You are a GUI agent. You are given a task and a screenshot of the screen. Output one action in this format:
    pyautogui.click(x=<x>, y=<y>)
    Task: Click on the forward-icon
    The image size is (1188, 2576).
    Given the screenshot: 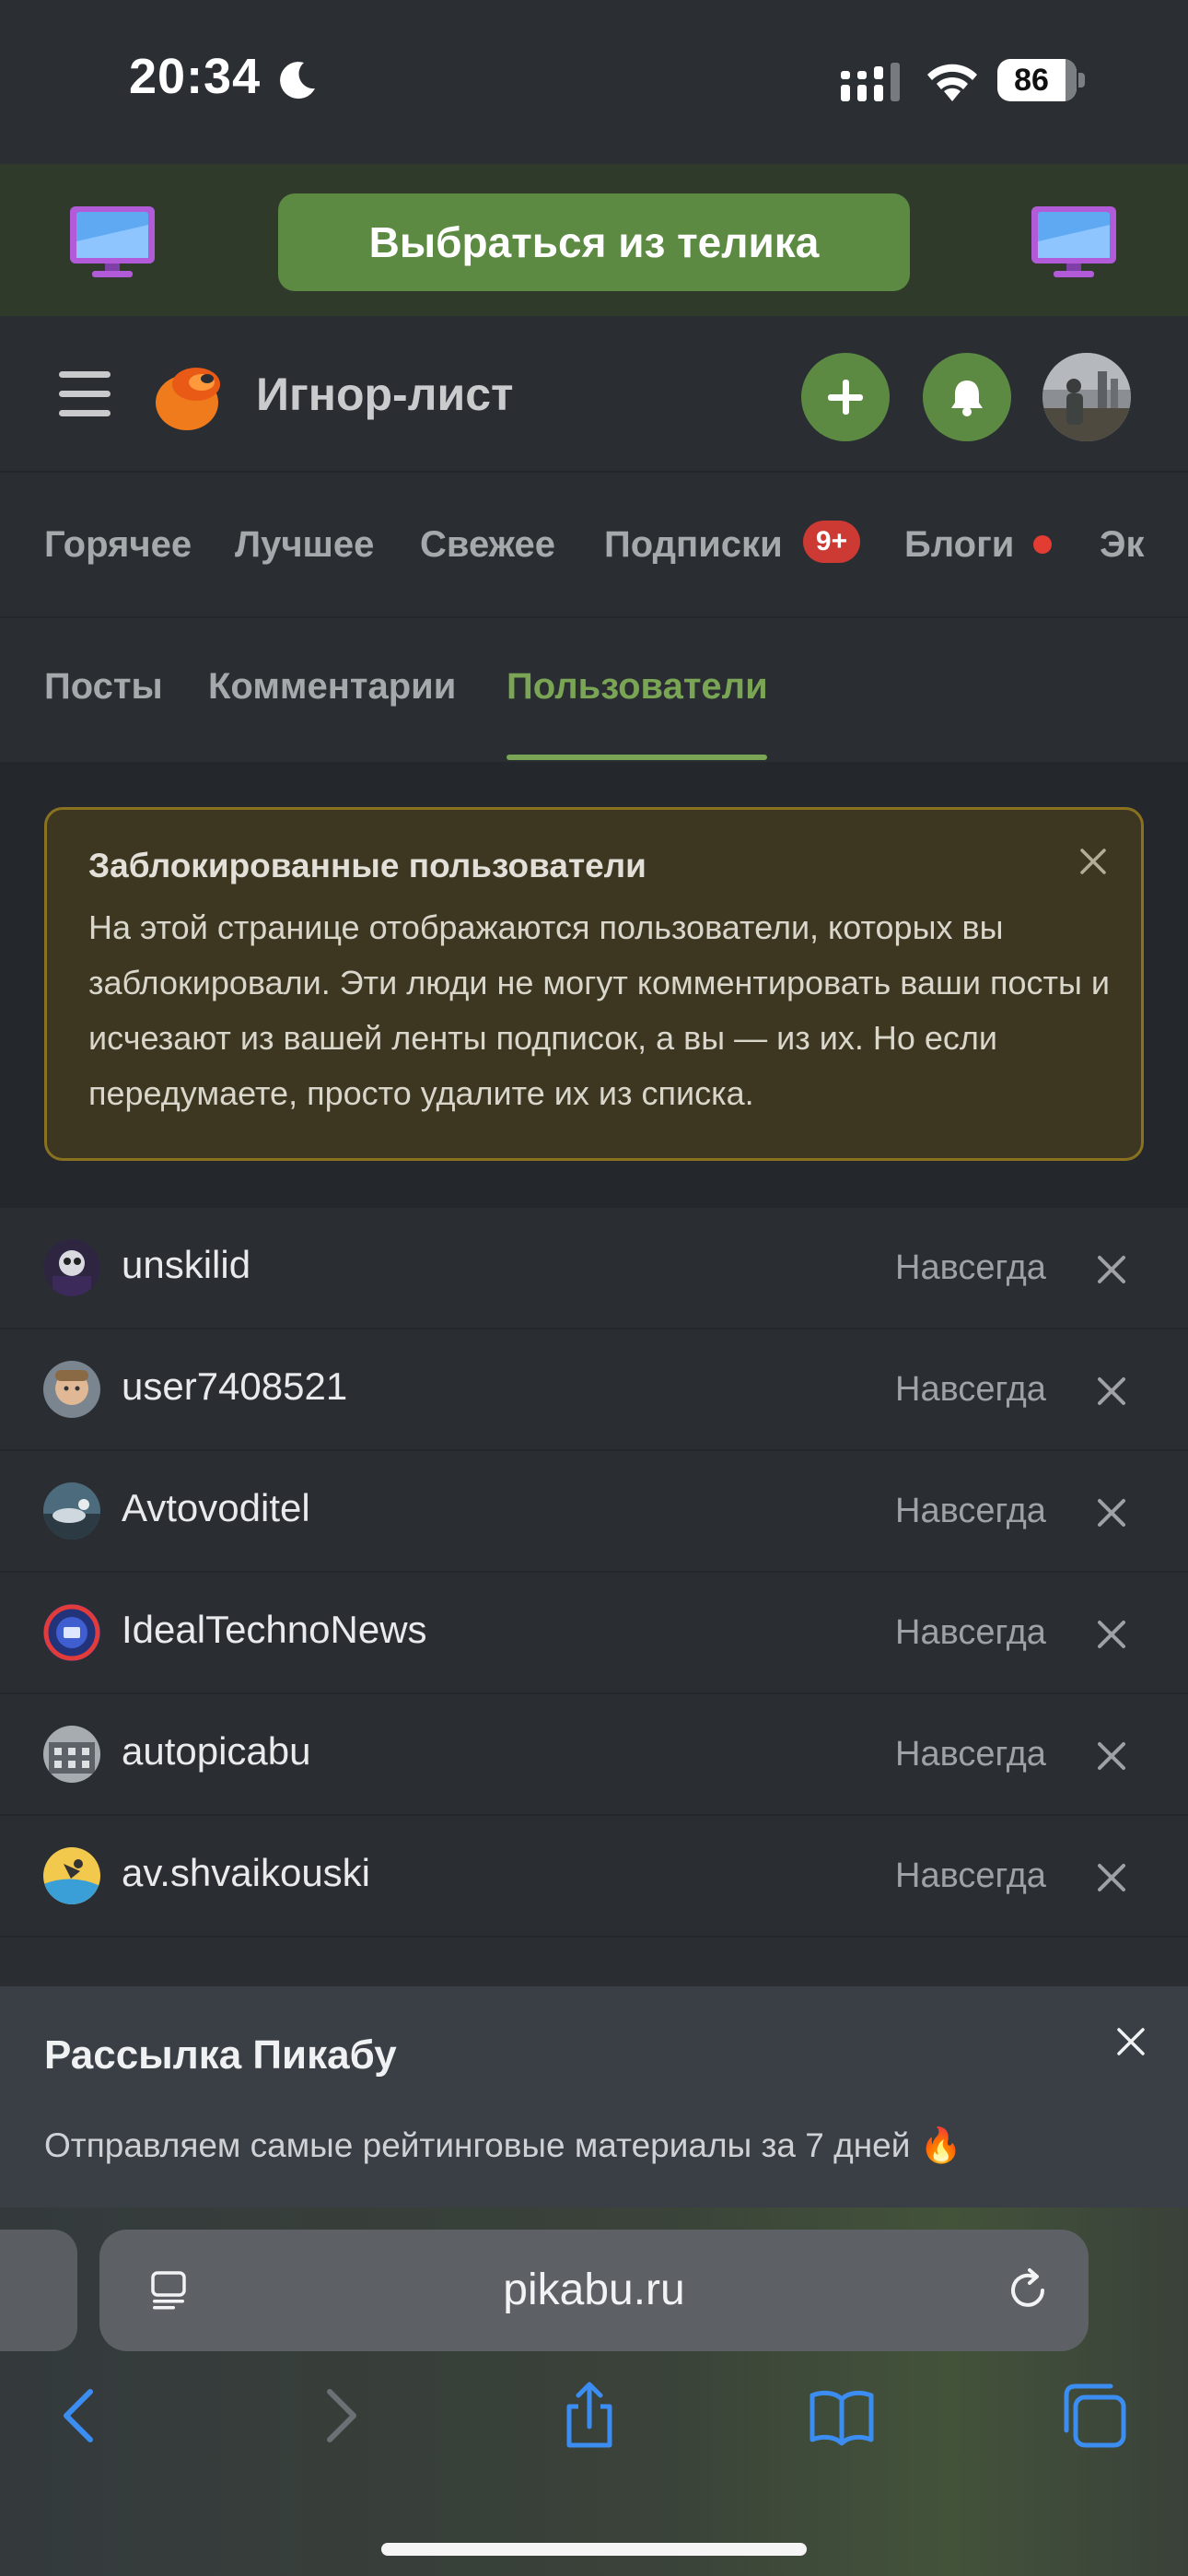 What is the action you would take?
    pyautogui.click(x=339, y=2416)
    